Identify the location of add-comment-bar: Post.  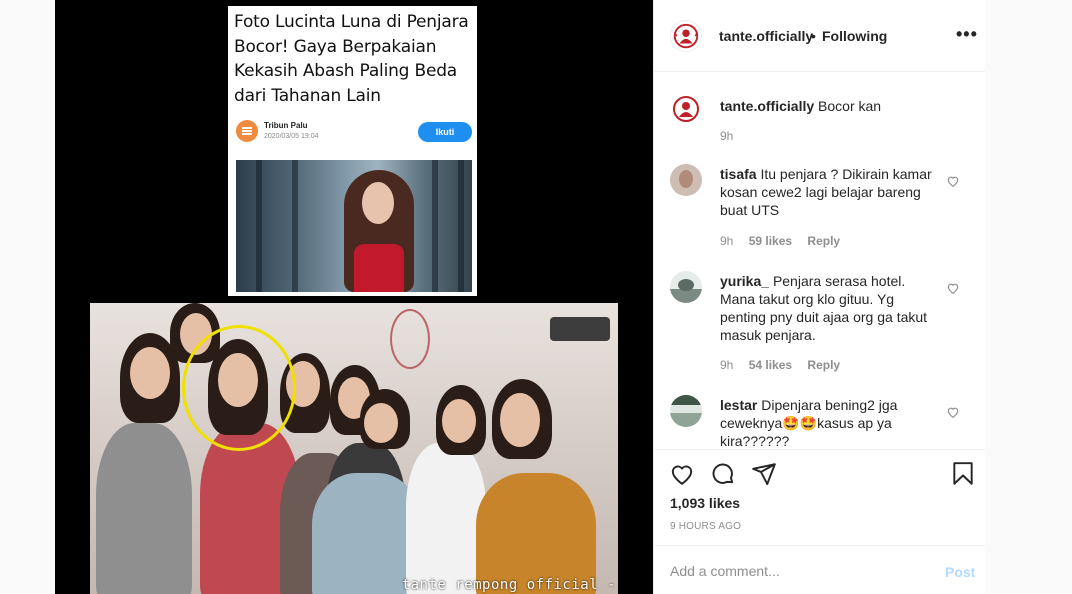
(820, 569).